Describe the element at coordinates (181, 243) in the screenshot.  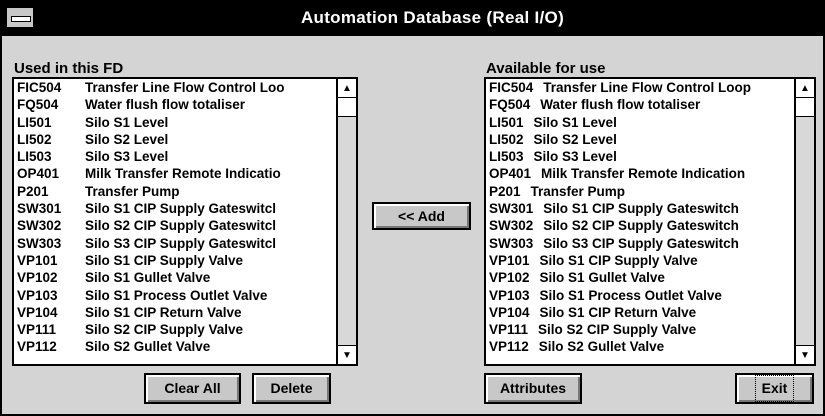
I see `list-item-description: Silo S3 CIP Supply Gateswitcl` at that location.